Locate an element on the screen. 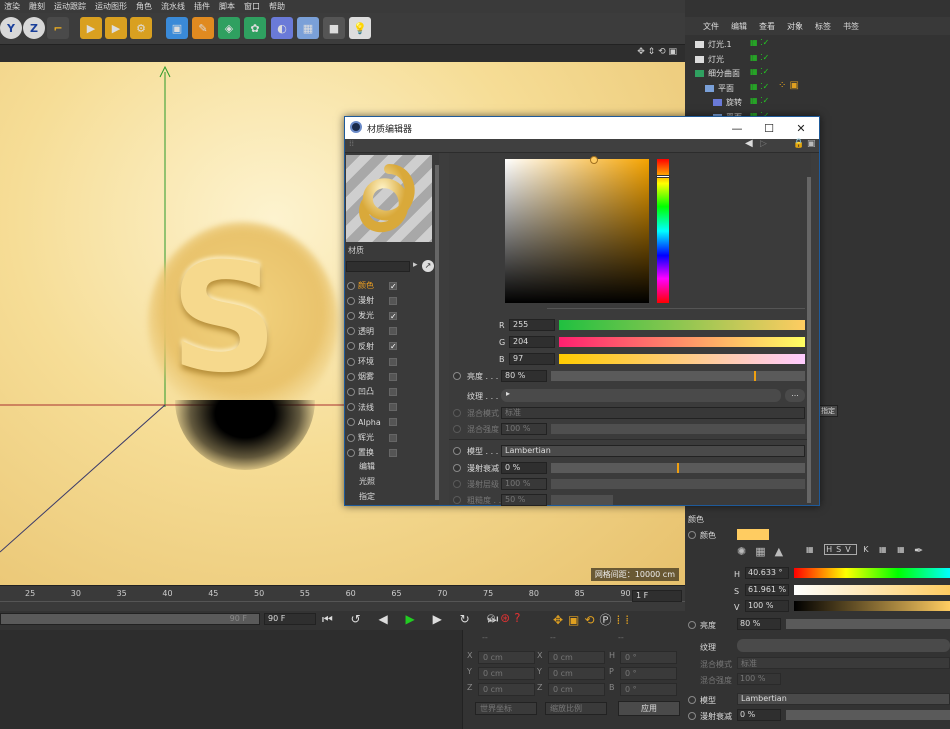 This screenshot has width=950, height=729. color-mode-icons: ✺▦▲ is located at coordinates (764, 551).